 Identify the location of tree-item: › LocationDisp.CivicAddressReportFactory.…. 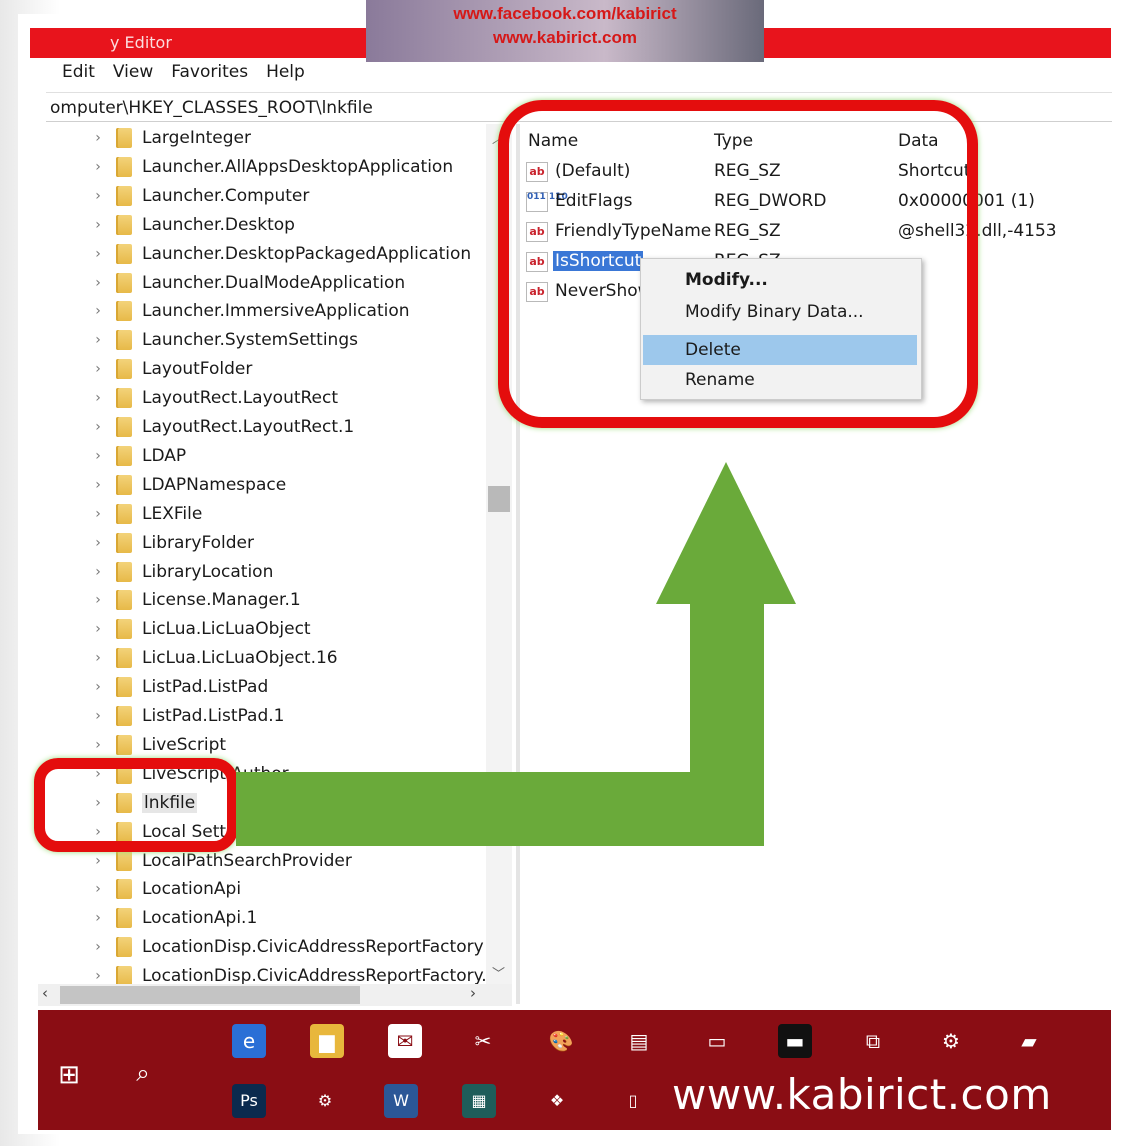
(285, 973).